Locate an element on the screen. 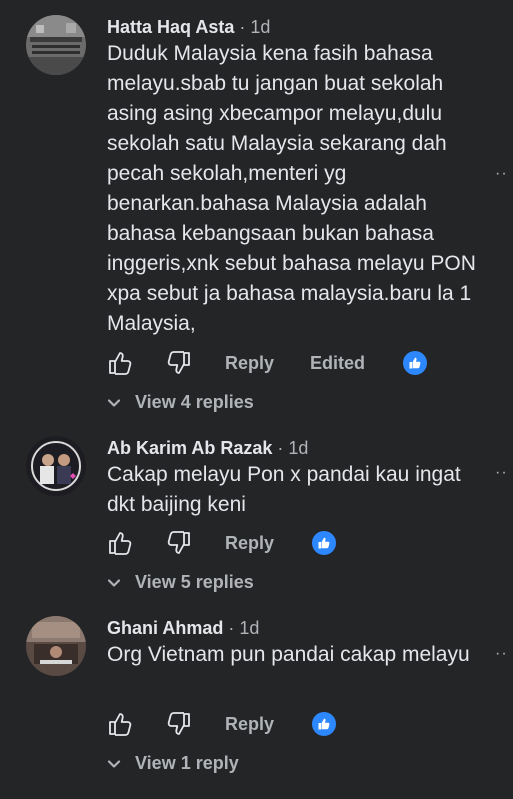 This screenshot has width=513, height=799. comment-text: Org Vietnam pun pandai cakap melayu is located at coordinates (288, 654).